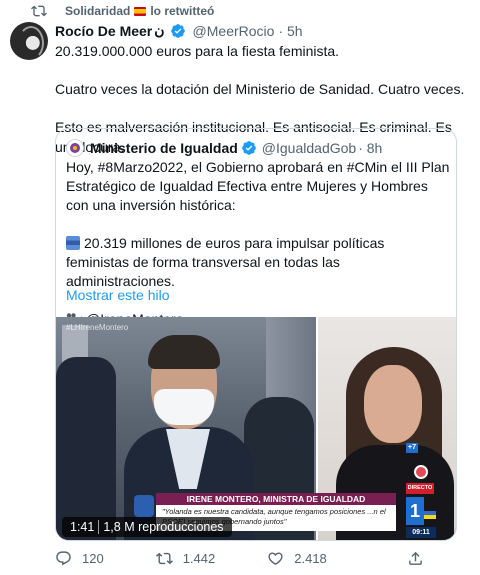 Image resolution: width=480 pixels, height=575 pixels. I want to click on quoted-timestamp: · 8h, so click(370, 148).